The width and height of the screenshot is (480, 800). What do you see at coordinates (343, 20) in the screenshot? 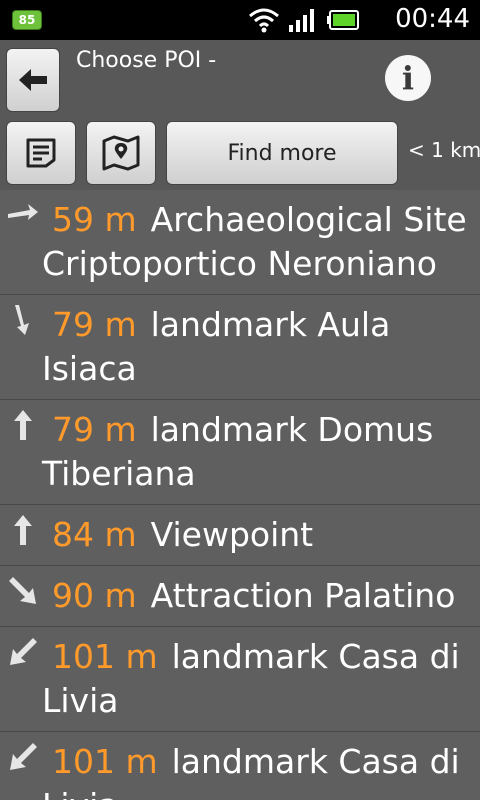
I see `battery-icon` at bounding box center [343, 20].